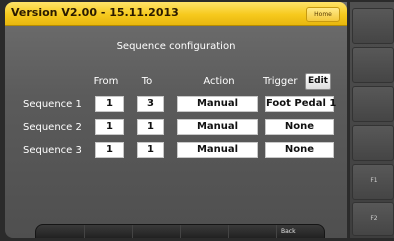 The width and height of the screenshot is (394, 241). Describe the element at coordinates (109, 127) in the screenshot. I see `sequence-2-from-field: 1` at that location.